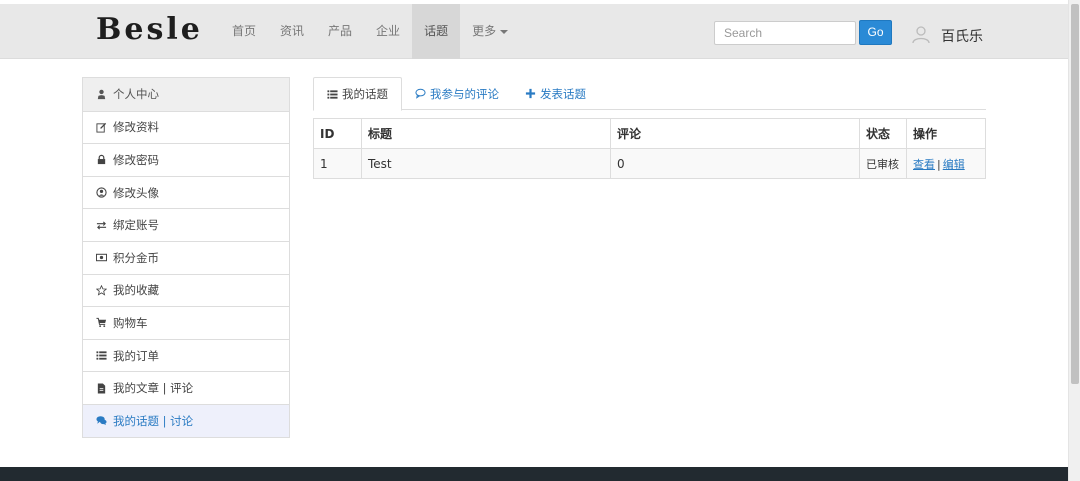 The width and height of the screenshot is (1080, 481). What do you see at coordinates (486, 163) in the screenshot?
I see `cell-title: Test` at bounding box center [486, 163].